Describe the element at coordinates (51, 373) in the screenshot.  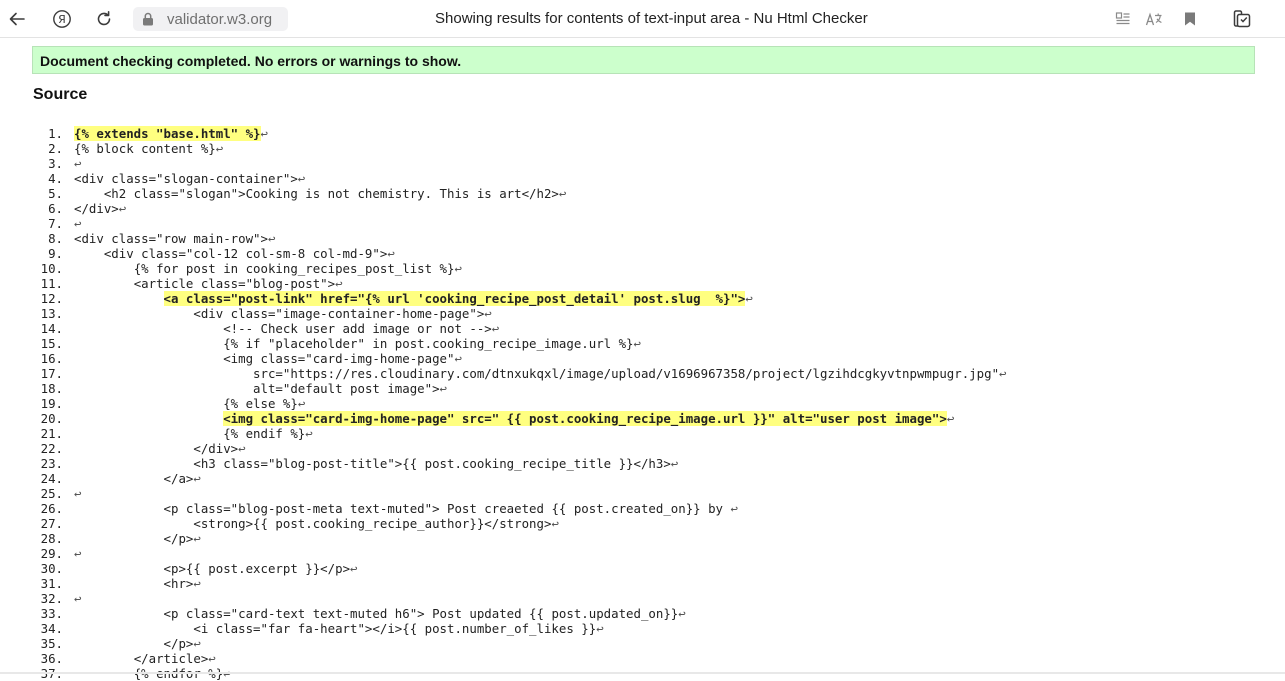
I see `line-number: 17.` at that location.